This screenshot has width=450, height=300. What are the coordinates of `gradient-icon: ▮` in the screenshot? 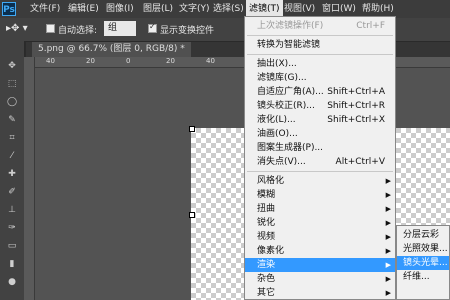 It's located at (12, 264).